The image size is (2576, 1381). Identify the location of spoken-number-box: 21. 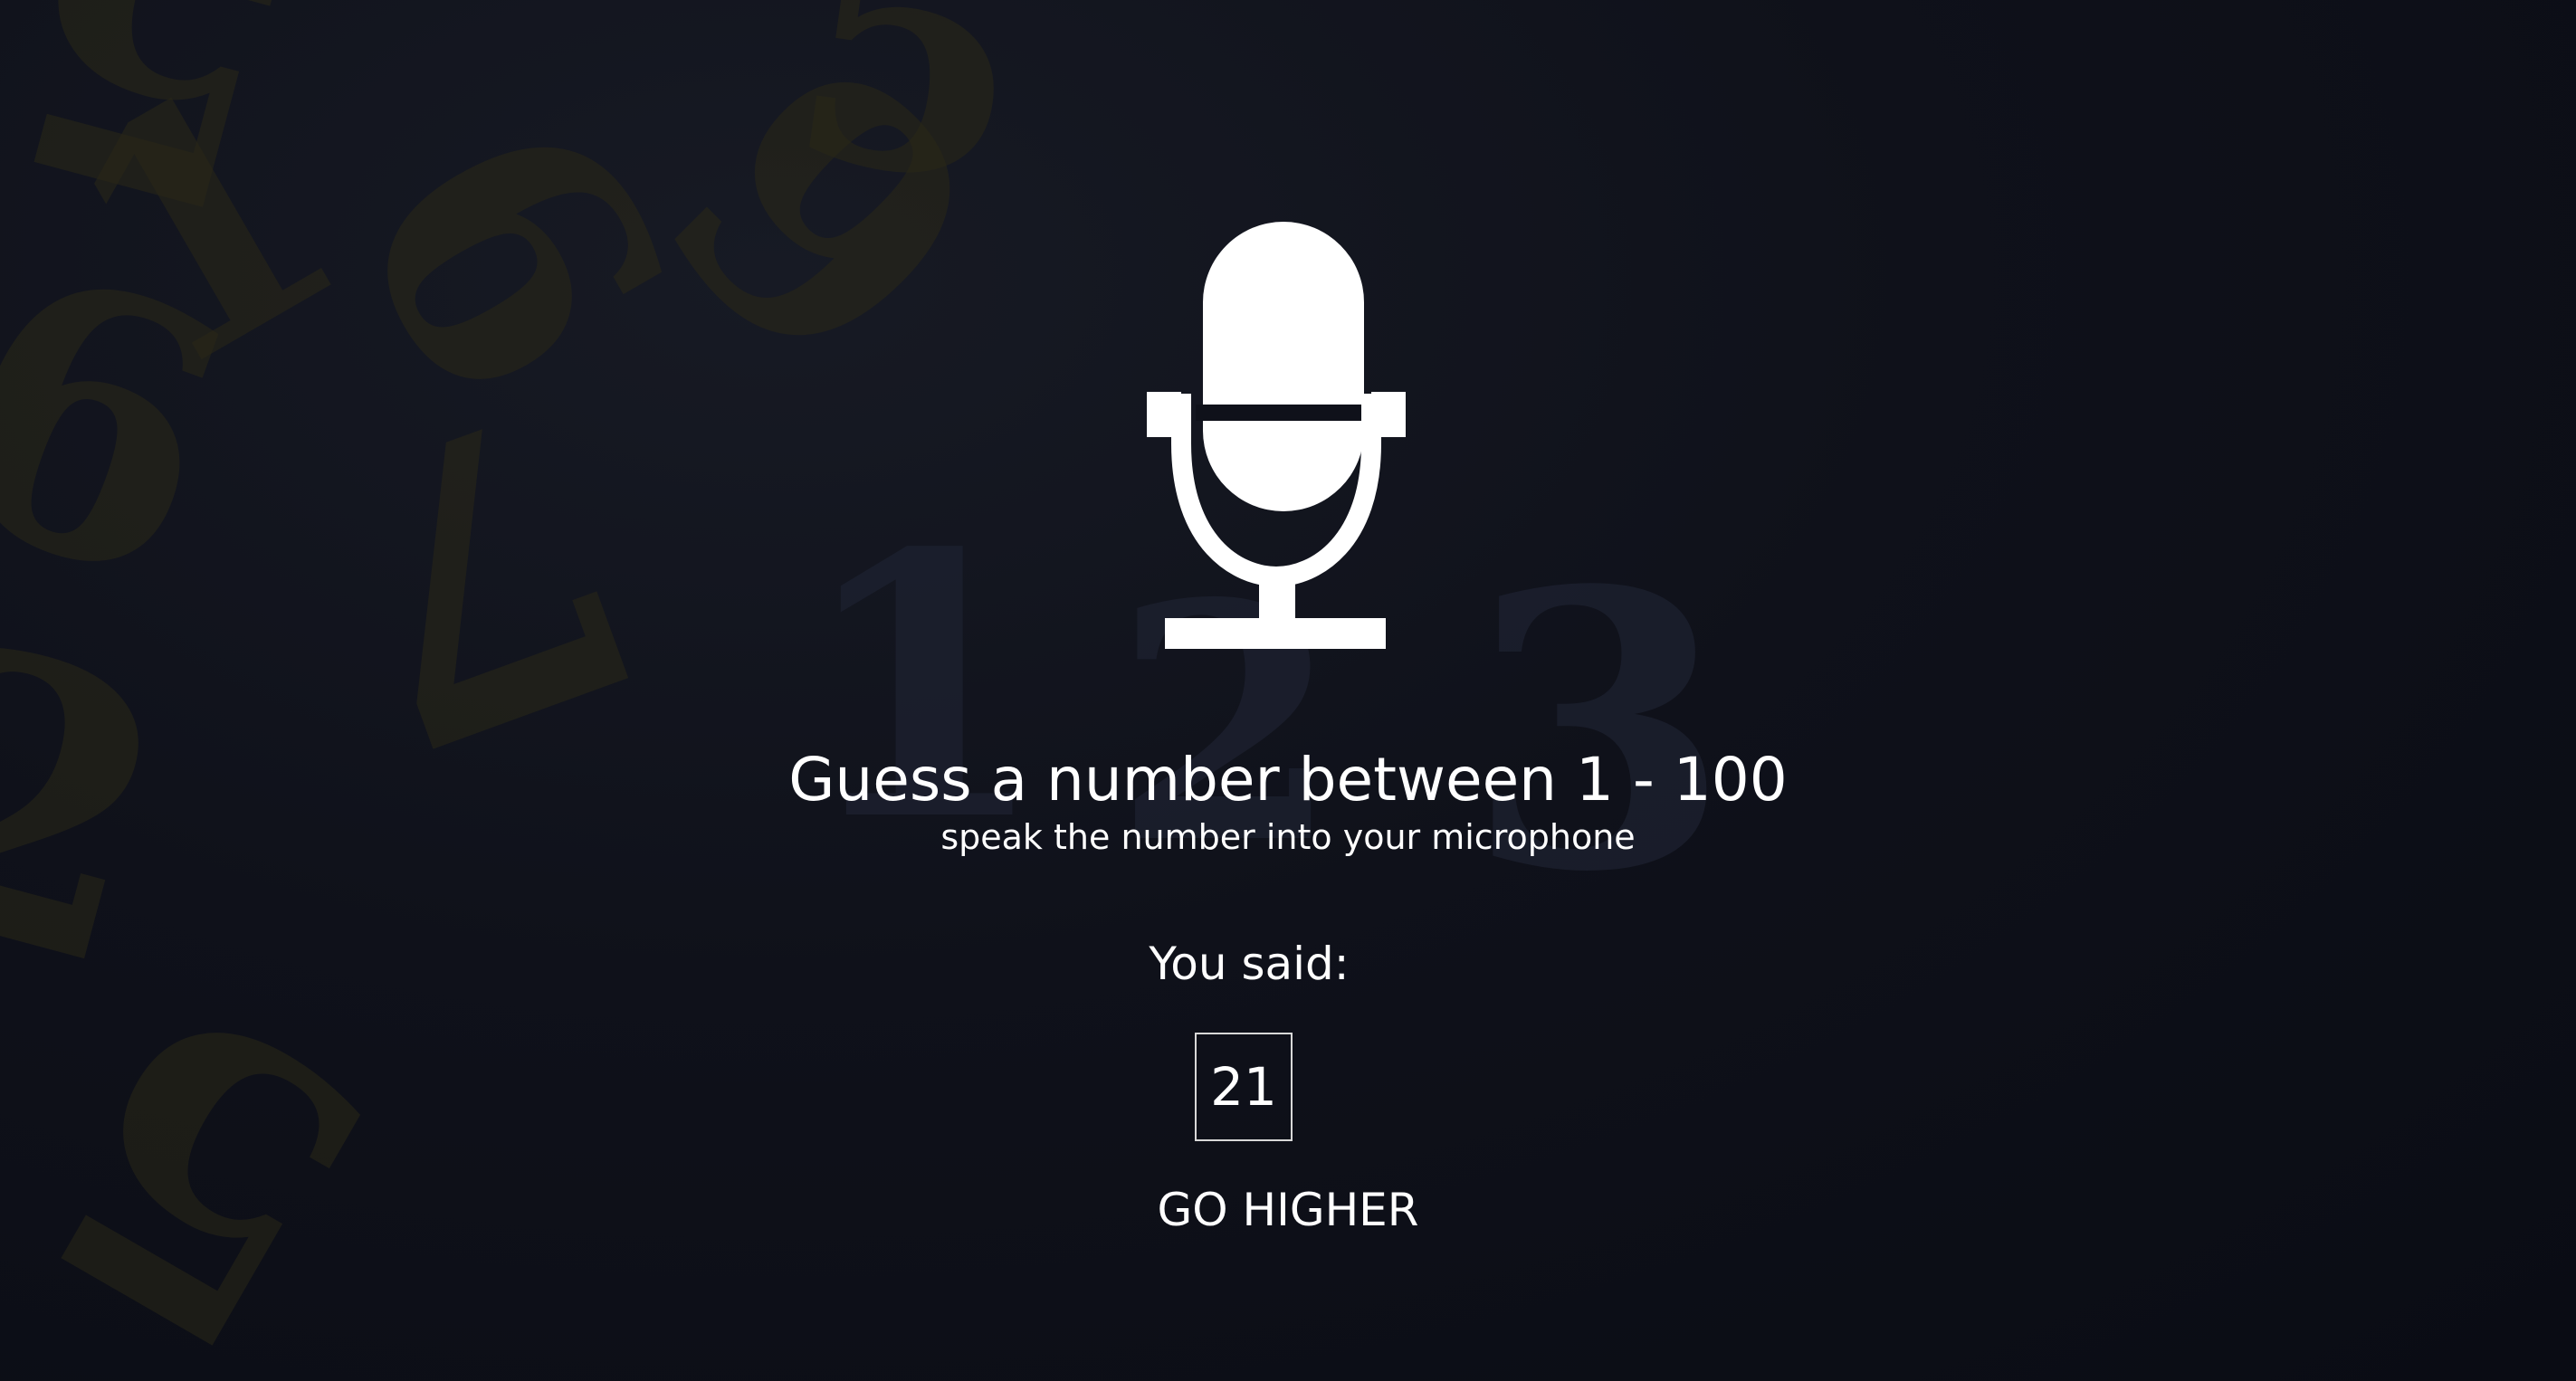
(1244, 1087).